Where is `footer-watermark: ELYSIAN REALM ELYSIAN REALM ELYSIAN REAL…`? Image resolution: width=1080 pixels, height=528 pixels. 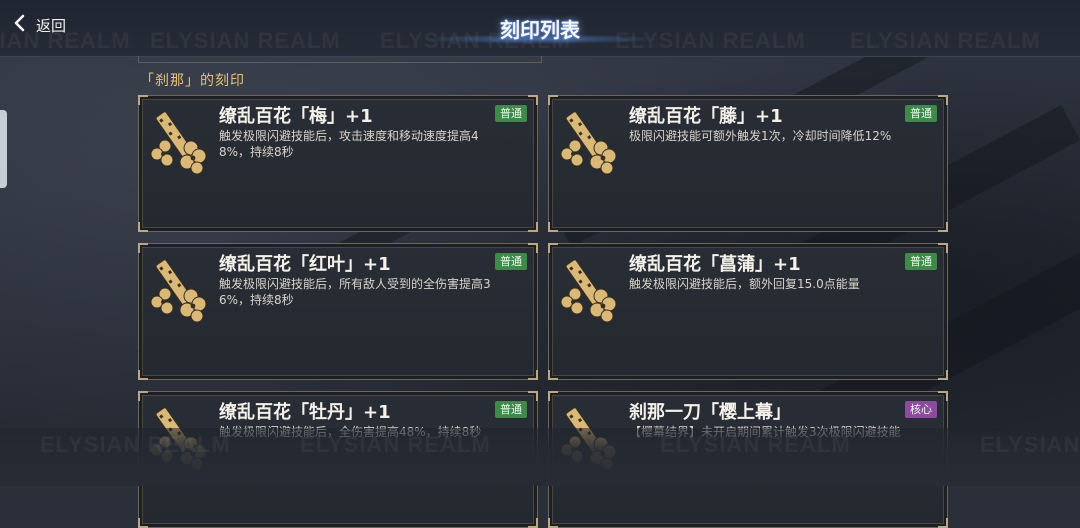 footer-watermark: ELYSIAN REALM ELYSIAN REALM ELYSIAN REAL… is located at coordinates (540, 445).